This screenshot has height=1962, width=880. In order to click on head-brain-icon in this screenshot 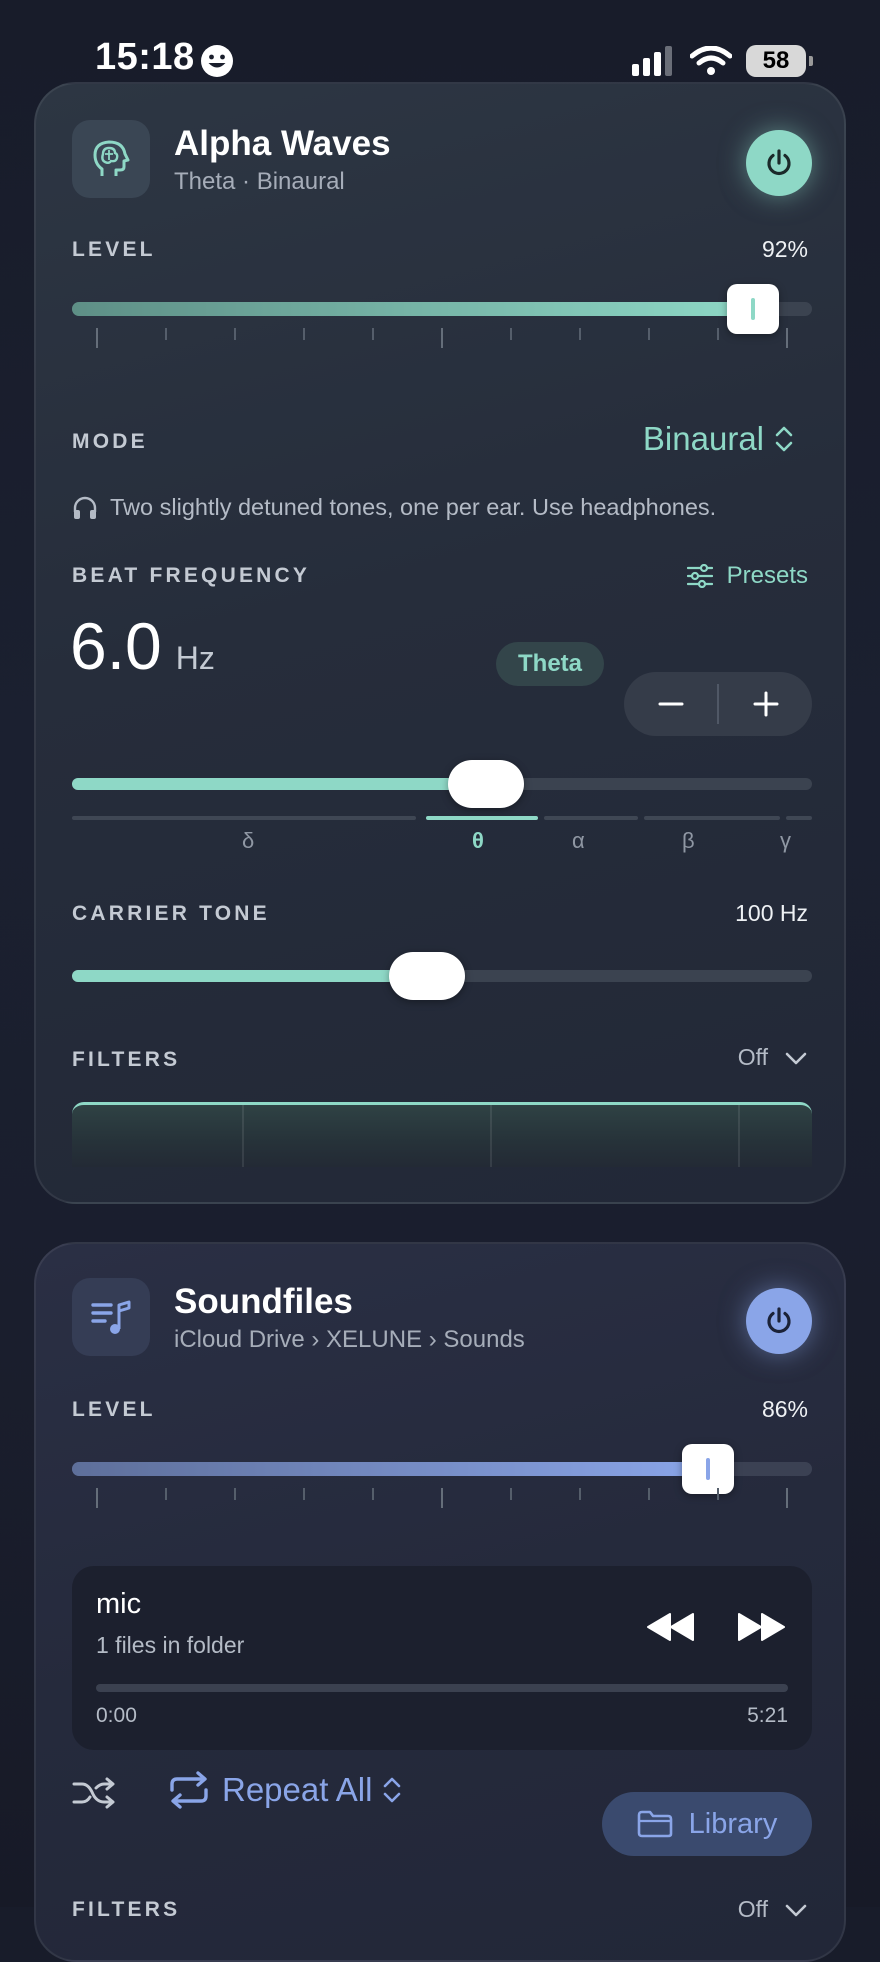, I will do `click(111, 158)`.